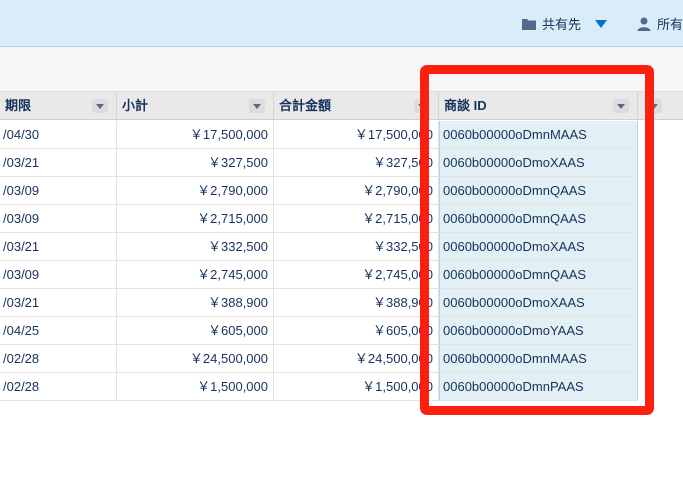 The height and width of the screenshot is (482, 683). I want to click on subtotal-cell: ￥327,500, so click(195, 163).